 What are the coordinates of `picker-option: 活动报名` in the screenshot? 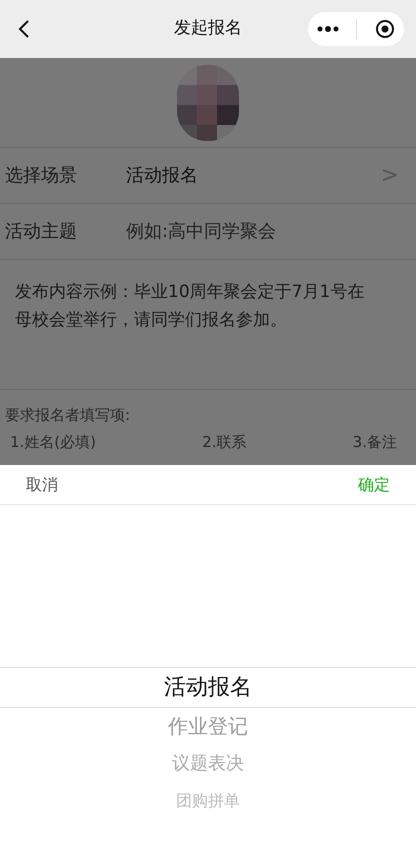 It's located at (208, 687).